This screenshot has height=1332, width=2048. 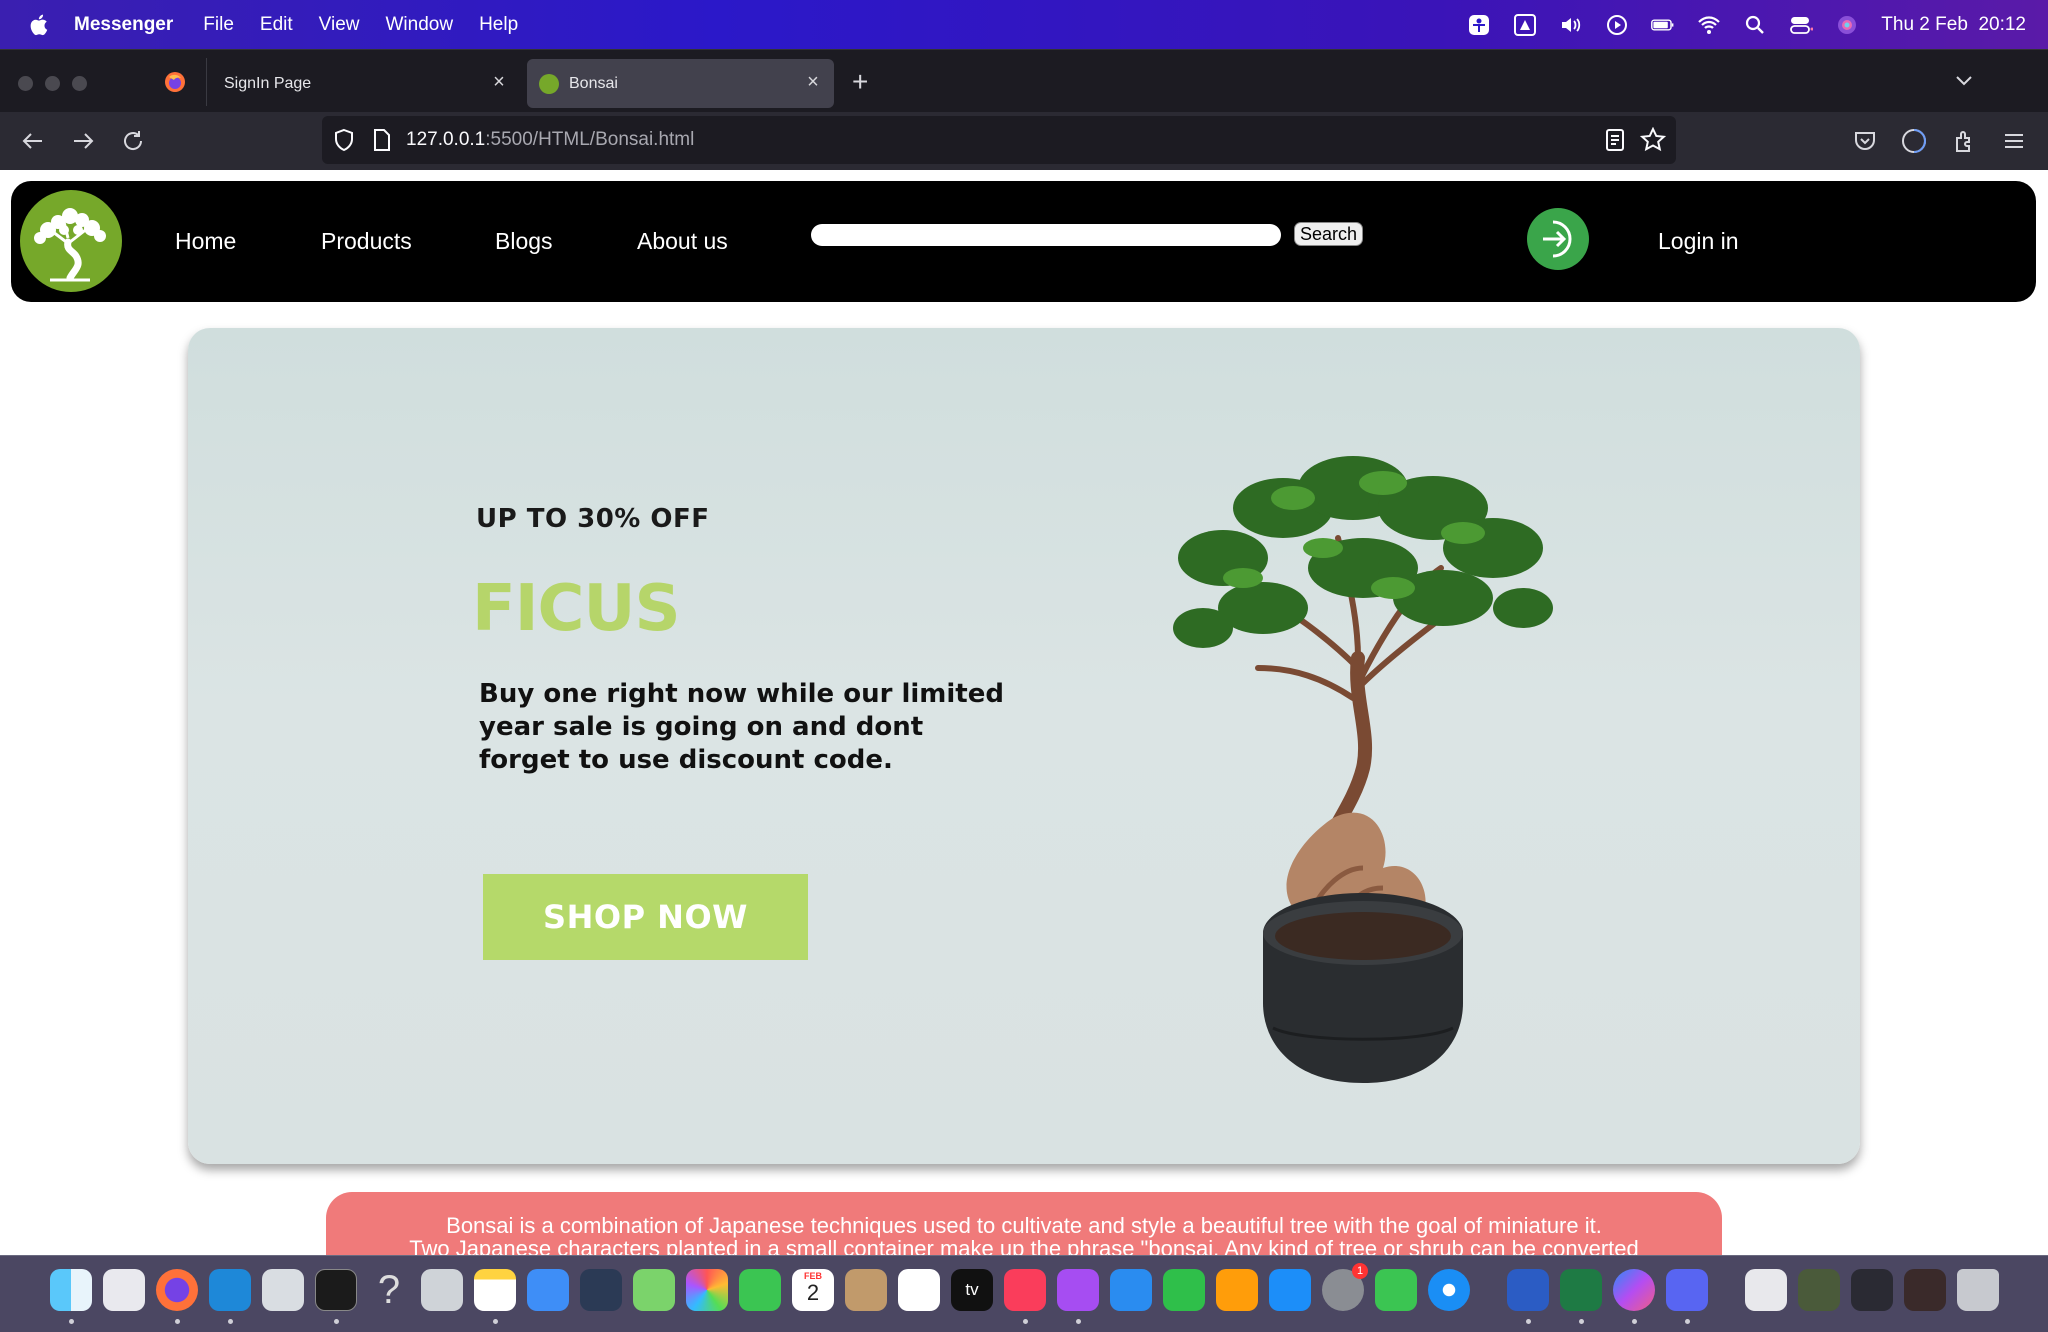 What do you see at coordinates (283, 1290) in the screenshot?
I see `pigeon-icon` at bounding box center [283, 1290].